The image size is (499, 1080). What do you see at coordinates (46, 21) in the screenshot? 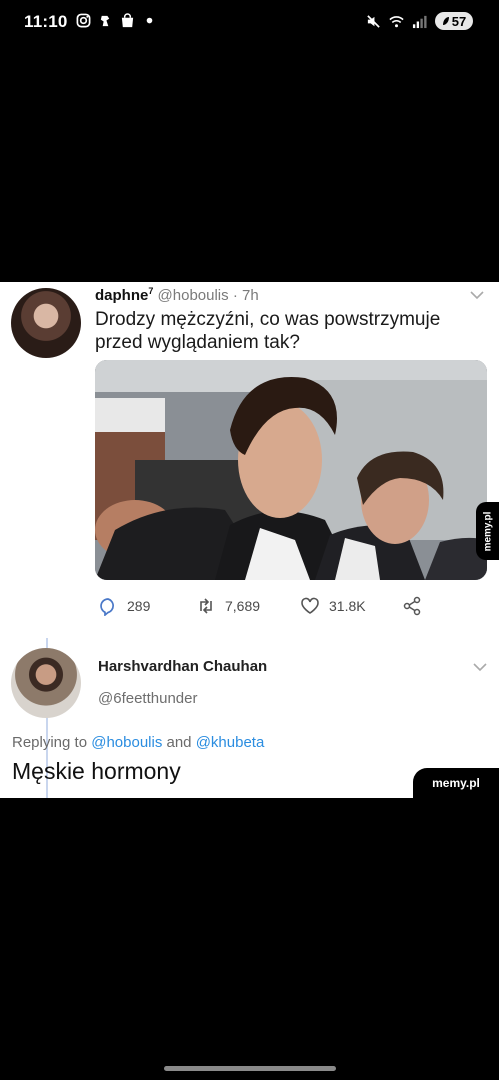
I see `status-time: 11:10` at bounding box center [46, 21].